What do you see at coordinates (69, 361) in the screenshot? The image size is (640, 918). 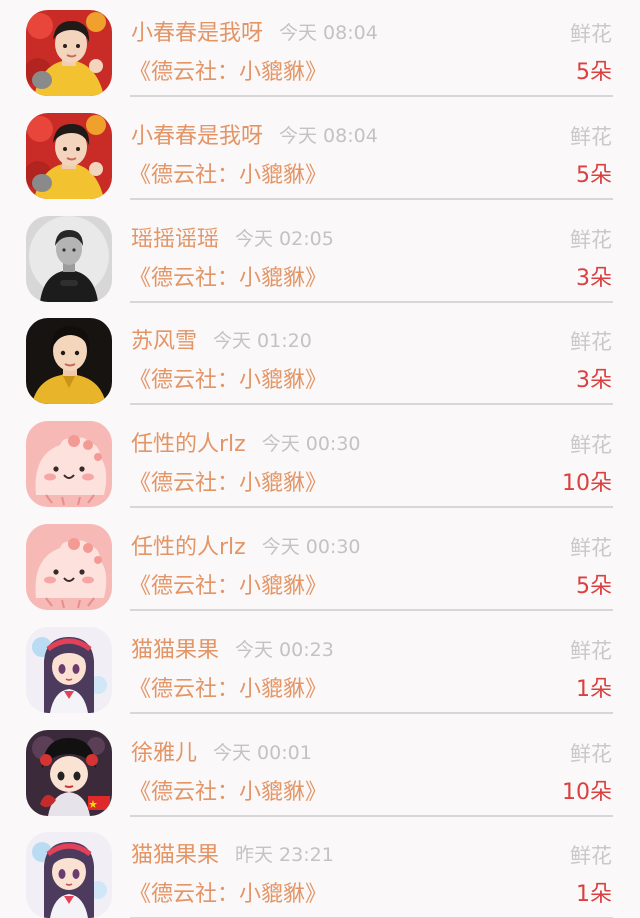 I see `man-dark-yellow-avatar` at bounding box center [69, 361].